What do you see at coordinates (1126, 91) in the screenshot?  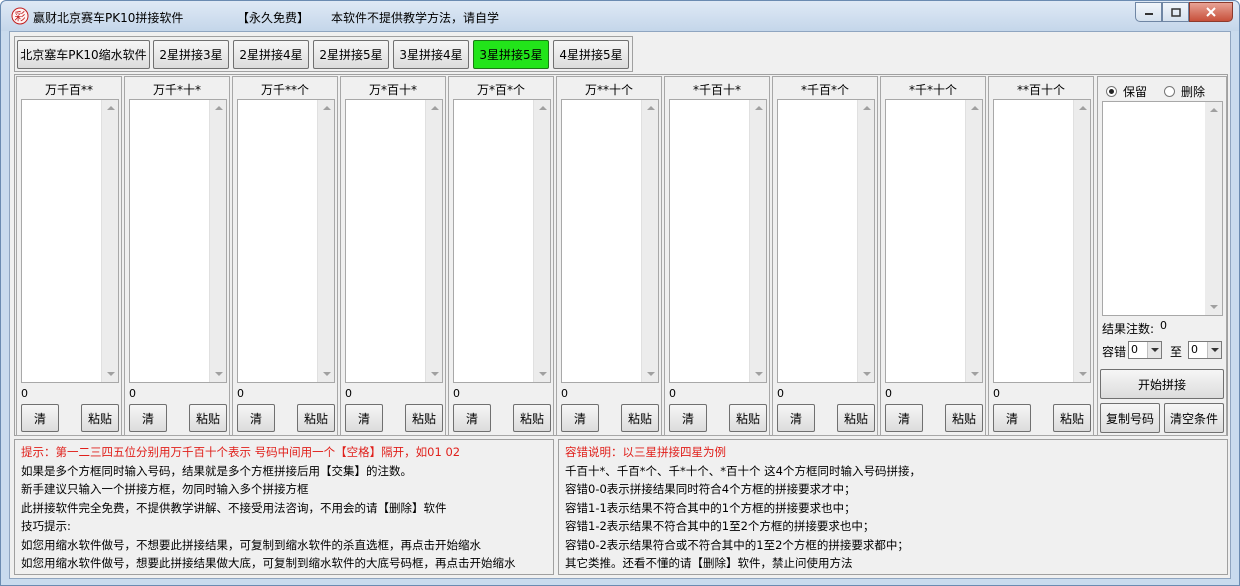 I see `keep-radio: 保留` at bounding box center [1126, 91].